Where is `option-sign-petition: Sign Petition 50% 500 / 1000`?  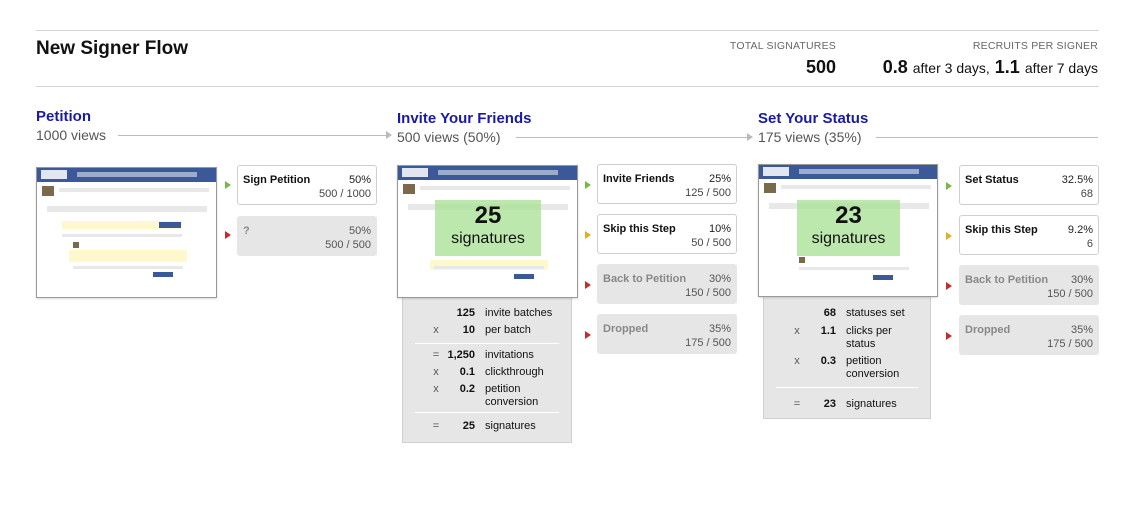 option-sign-petition: Sign Petition 50% 500 / 1000 is located at coordinates (307, 185).